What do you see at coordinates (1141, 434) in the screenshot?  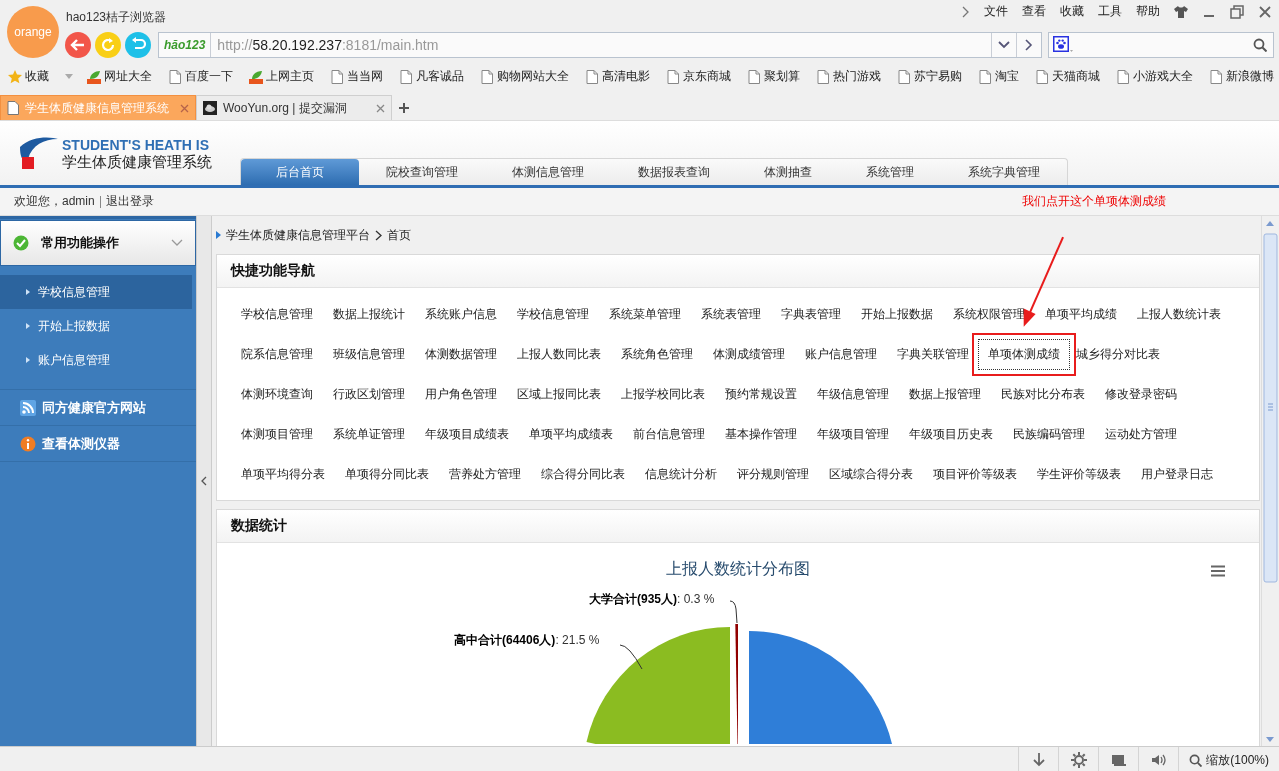 I see `quick-link: 运动处方管理` at bounding box center [1141, 434].